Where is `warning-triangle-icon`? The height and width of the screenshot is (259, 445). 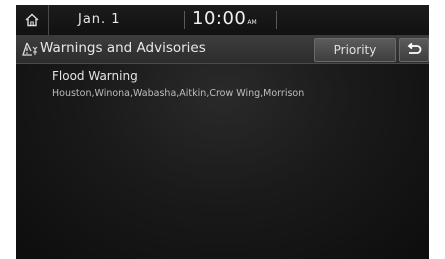
warning-triangle-icon is located at coordinates (30, 49).